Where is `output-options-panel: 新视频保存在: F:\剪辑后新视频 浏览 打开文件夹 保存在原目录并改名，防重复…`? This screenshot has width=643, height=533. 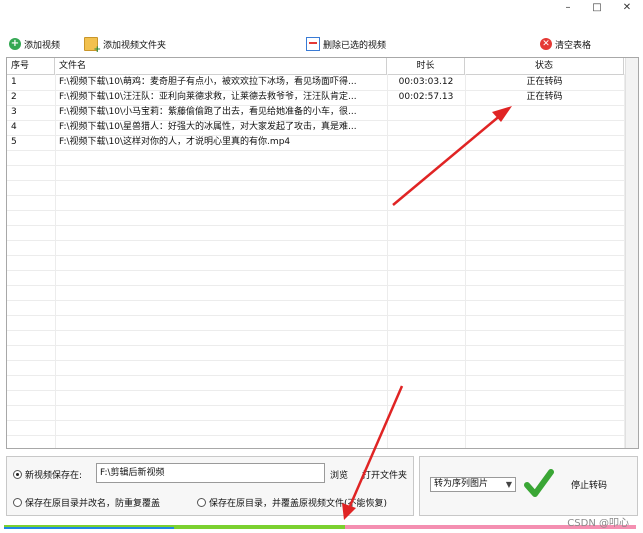 output-options-panel: 新视频保存在: F:\剪辑后新视频 浏览 打开文件夹 保存在原目录并改名，防重复… is located at coordinates (210, 486).